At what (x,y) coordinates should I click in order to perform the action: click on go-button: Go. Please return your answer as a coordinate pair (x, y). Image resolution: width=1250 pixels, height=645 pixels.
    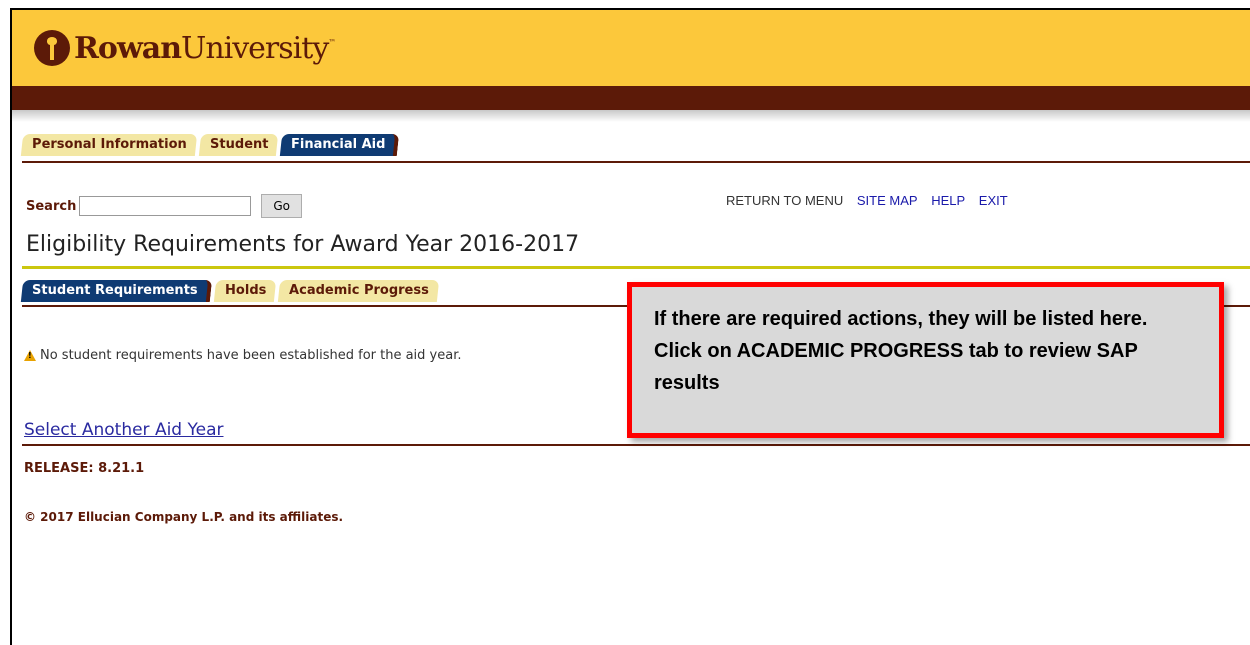
    Looking at the image, I should click on (281, 206).